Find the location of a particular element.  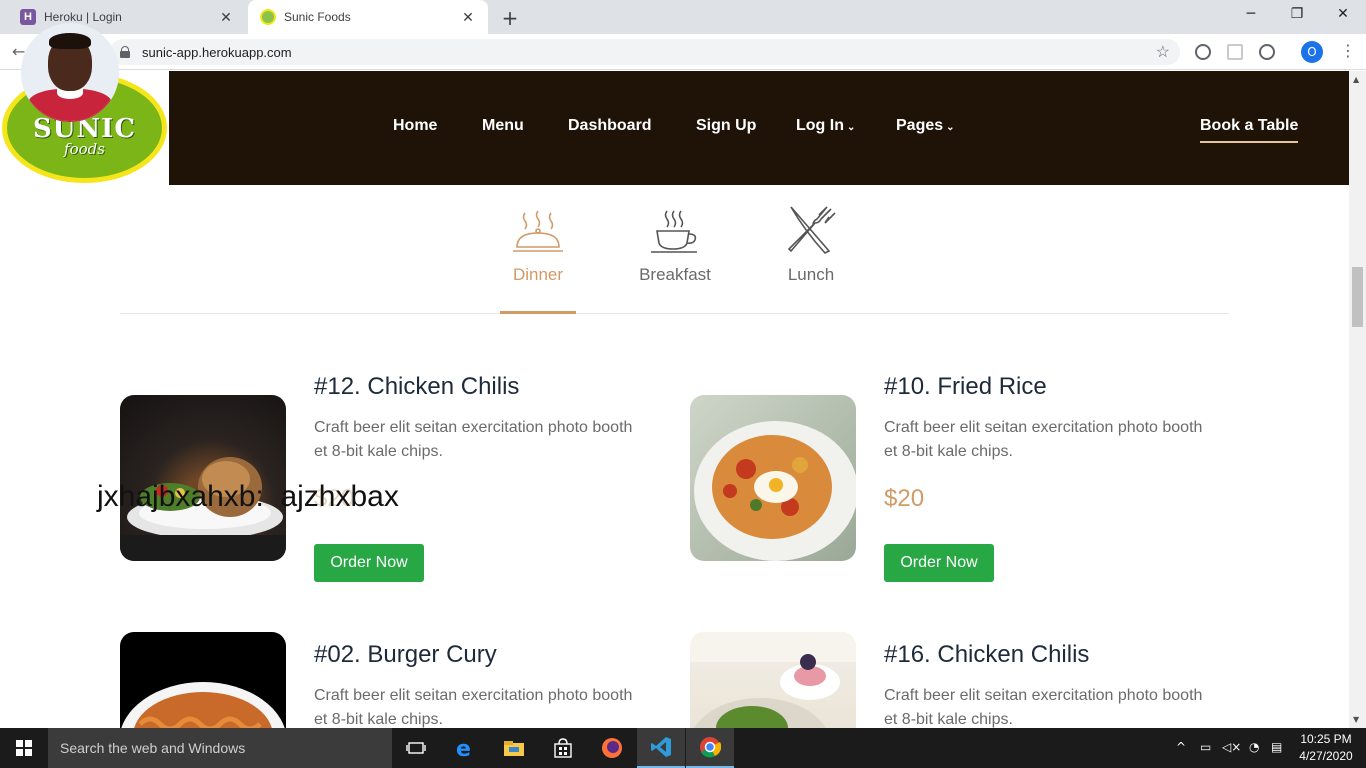

nav-log-in: Log In ⌄ is located at coordinates (825, 126).